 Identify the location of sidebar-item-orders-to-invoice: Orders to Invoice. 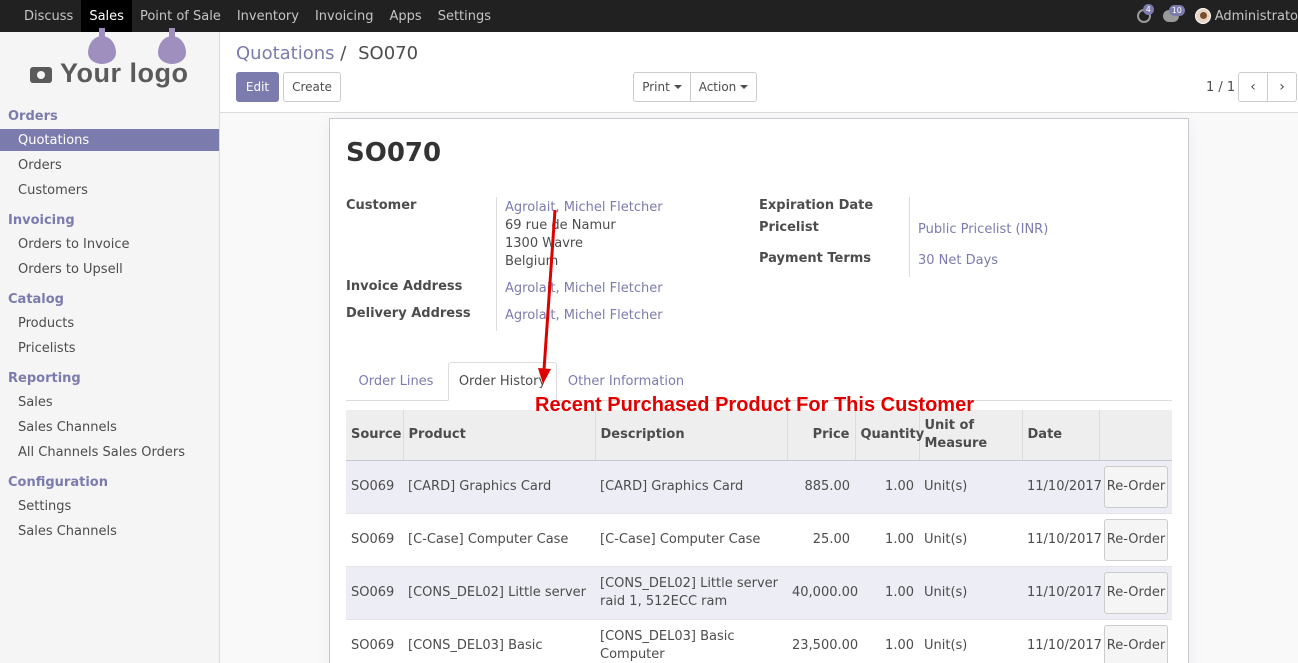
(109, 244).